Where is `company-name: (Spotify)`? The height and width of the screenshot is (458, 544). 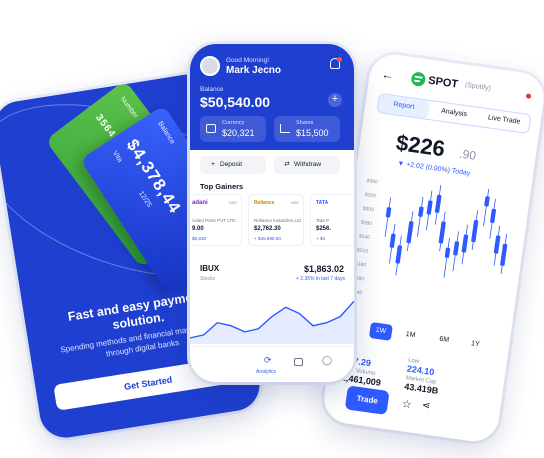
company-name: (Spotify) is located at coordinates (478, 87).